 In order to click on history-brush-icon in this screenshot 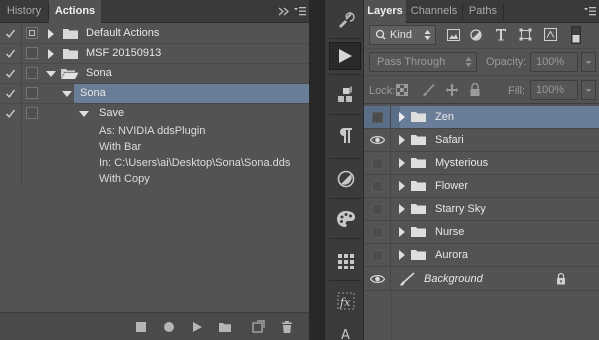, I will do `click(346, 20)`.